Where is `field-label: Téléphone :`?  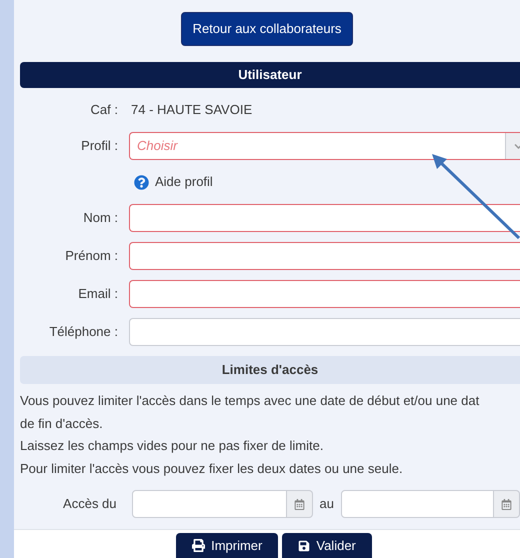
field-label: Téléphone : is located at coordinates (83, 332).